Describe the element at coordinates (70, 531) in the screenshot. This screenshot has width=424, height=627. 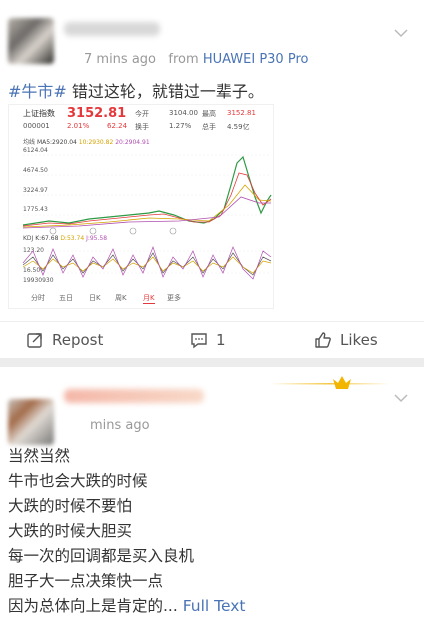
I see `post-line: 大跌的时候大胆买` at that location.